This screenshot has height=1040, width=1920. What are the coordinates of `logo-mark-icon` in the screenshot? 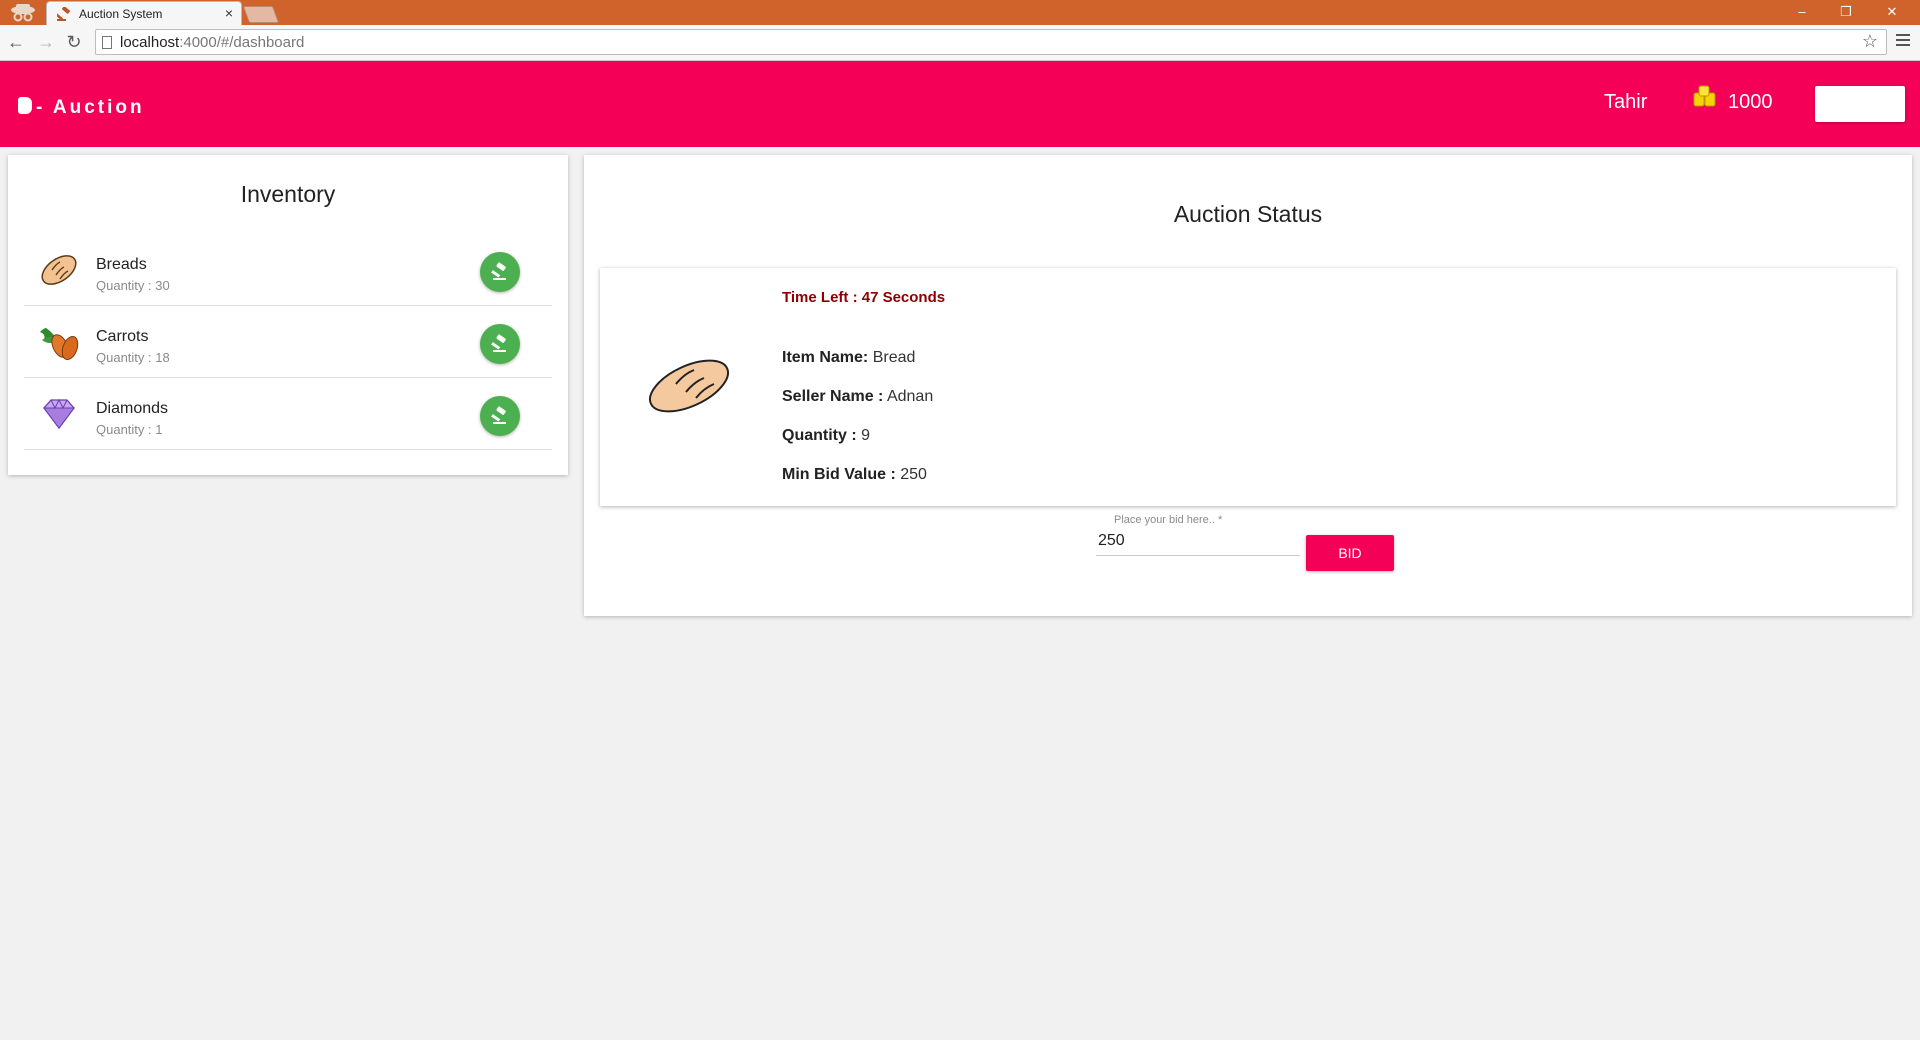 It's located at (25, 105).